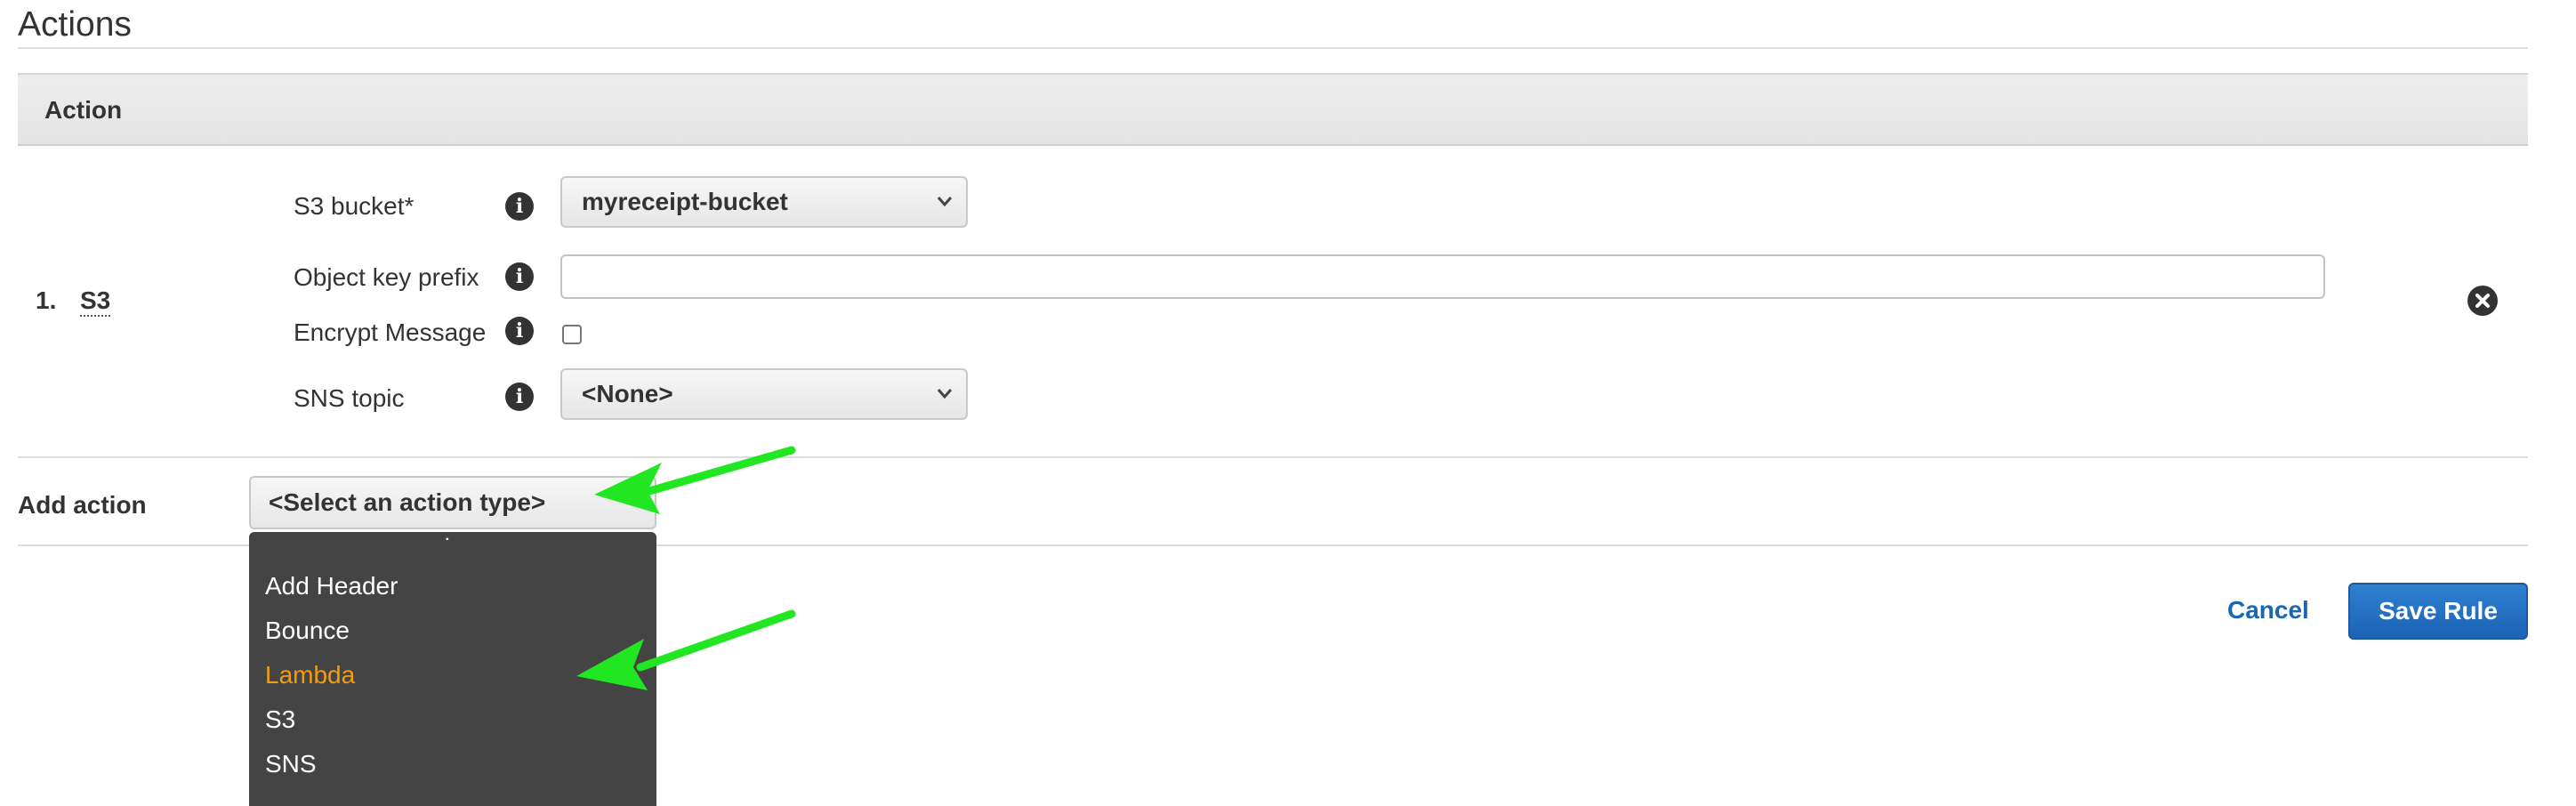 The width and height of the screenshot is (2576, 806). Describe the element at coordinates (452, 669) in the screenshot. I see `action-type-dropdown: ’̣ Add Header Bounce Lambda S3 SNS` at that location.